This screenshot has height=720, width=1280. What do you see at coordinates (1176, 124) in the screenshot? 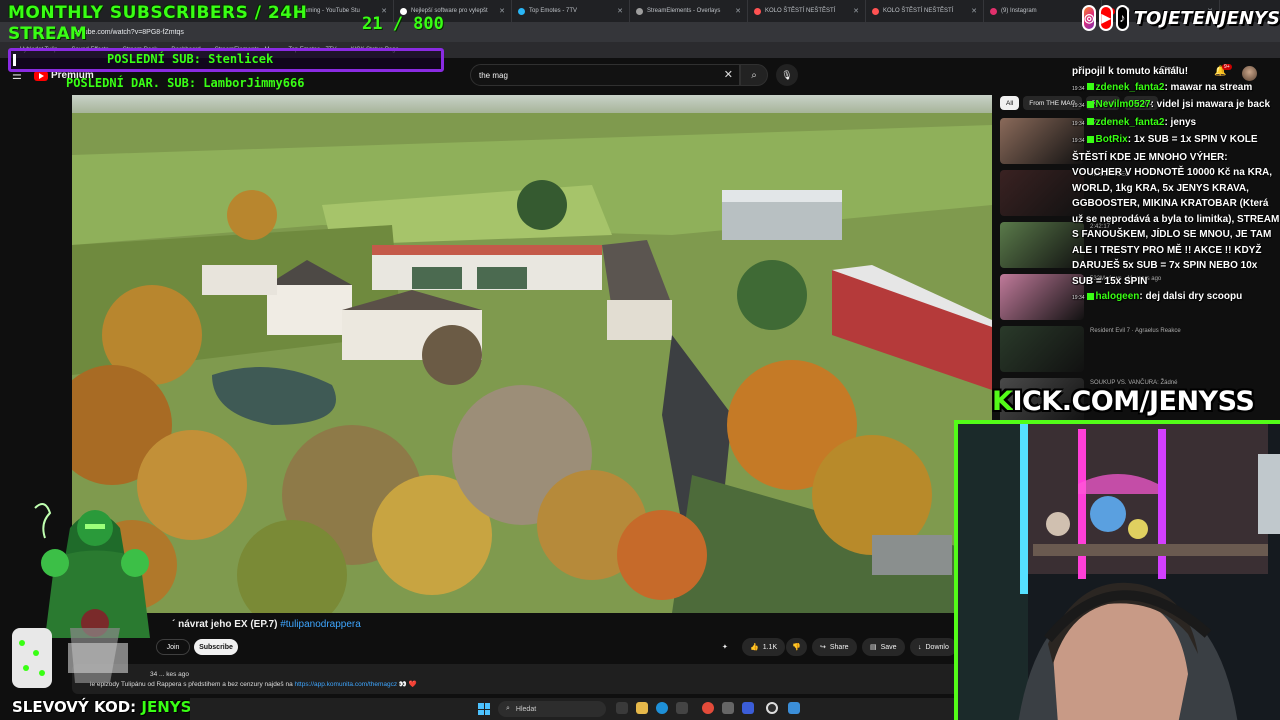
I see `chat-message: 19:34 zdenek_fanta2: jenys` at bounding box center [1176, 124].